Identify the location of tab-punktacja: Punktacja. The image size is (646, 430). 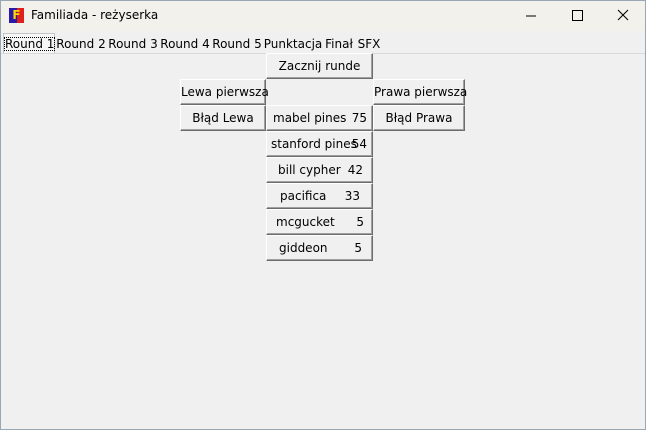
(293, 44).